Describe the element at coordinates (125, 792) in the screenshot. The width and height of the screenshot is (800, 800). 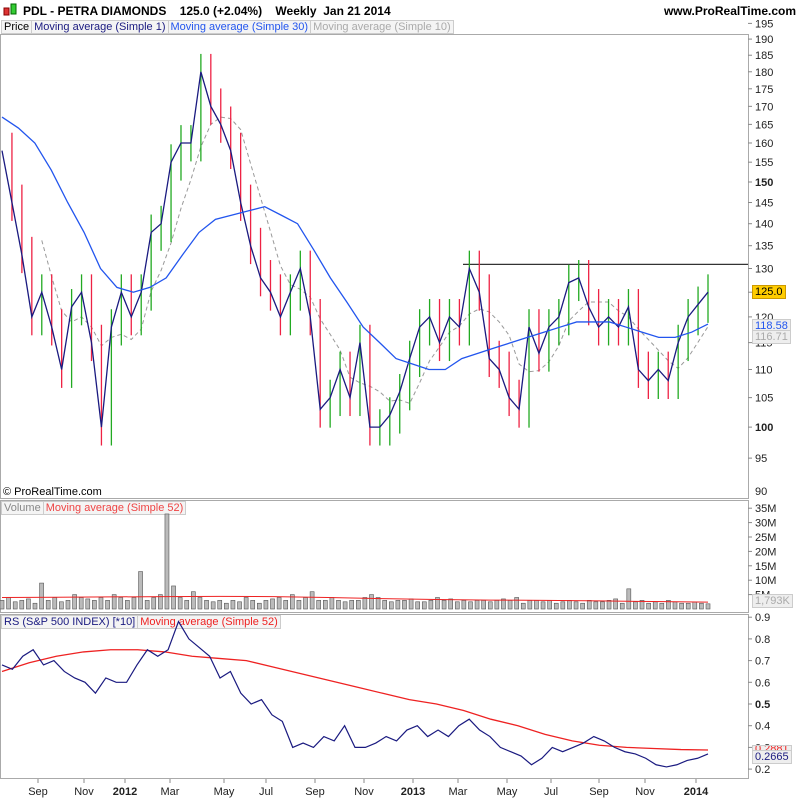
I see `x-tick-label: 2012` at that location.